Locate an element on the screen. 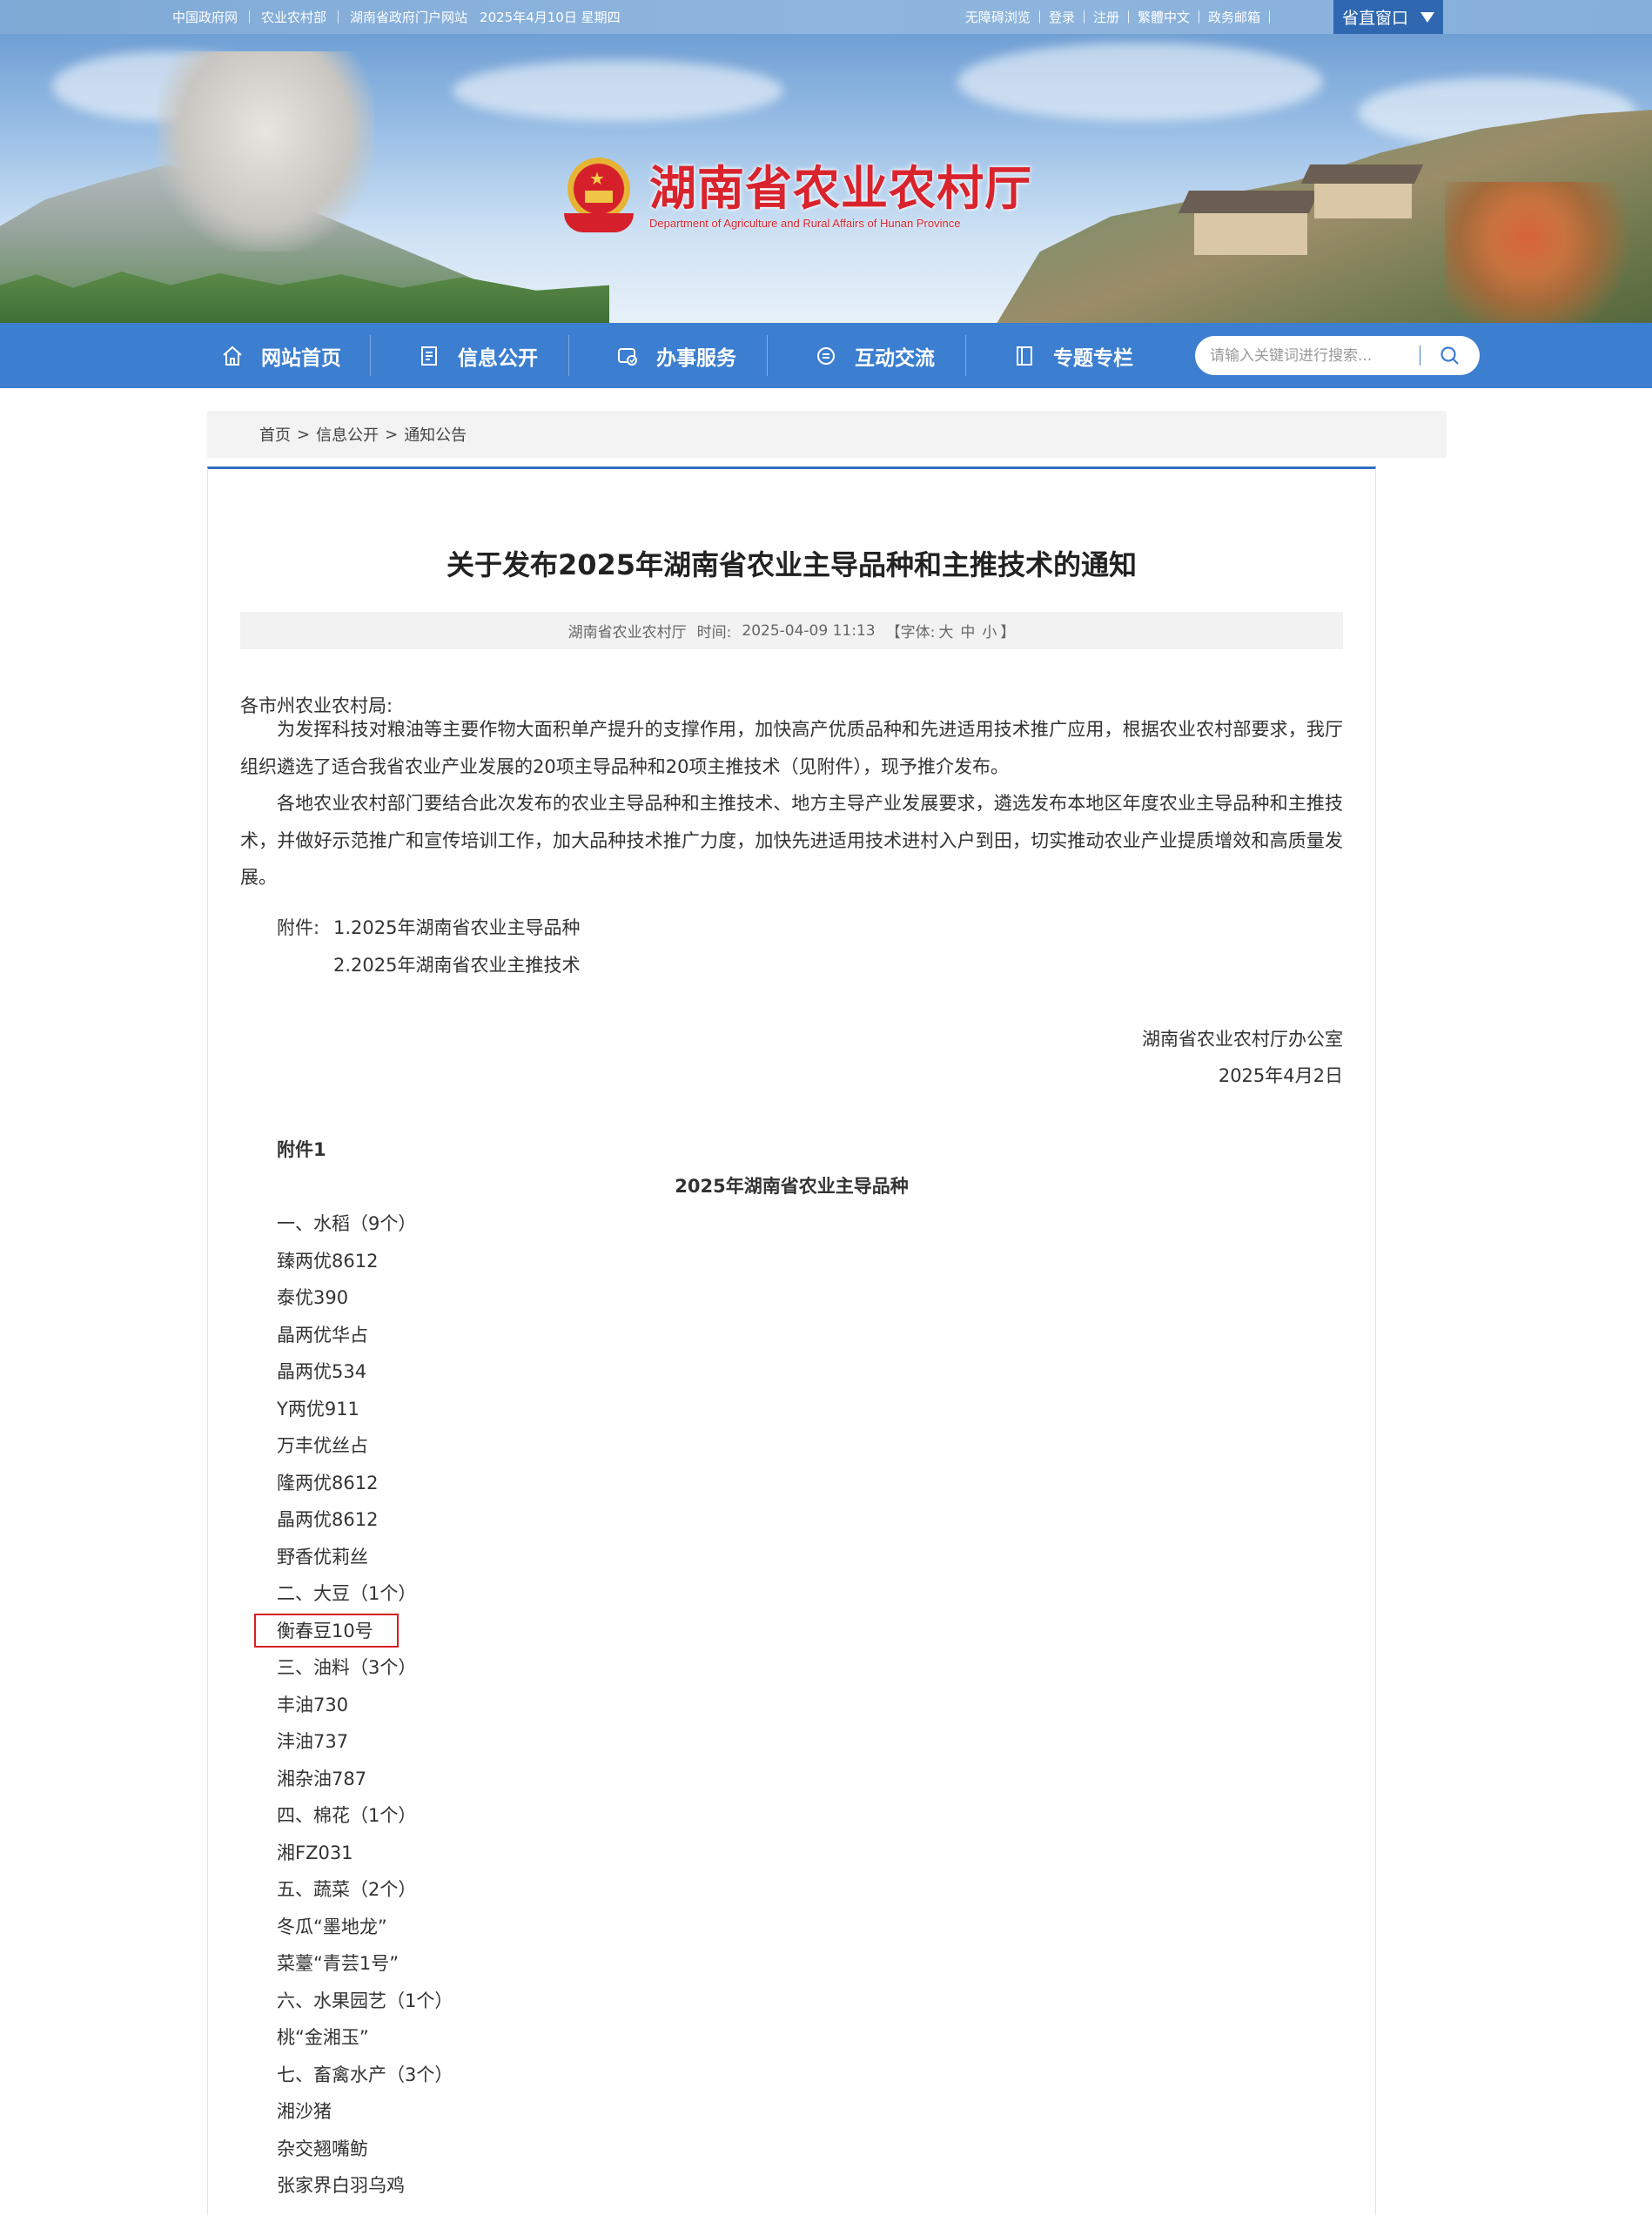 Image resolution: width=1652 pixels, height=2215 pixels. search-icon is located at coordinates (1450, 356).